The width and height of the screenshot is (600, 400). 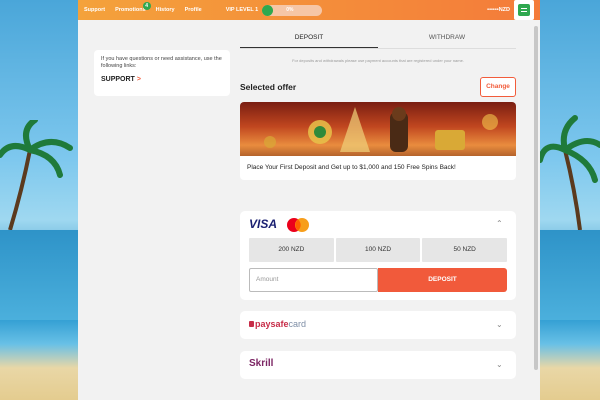 I want to click on scrollbar-thumb, so click(x=536, y=198).